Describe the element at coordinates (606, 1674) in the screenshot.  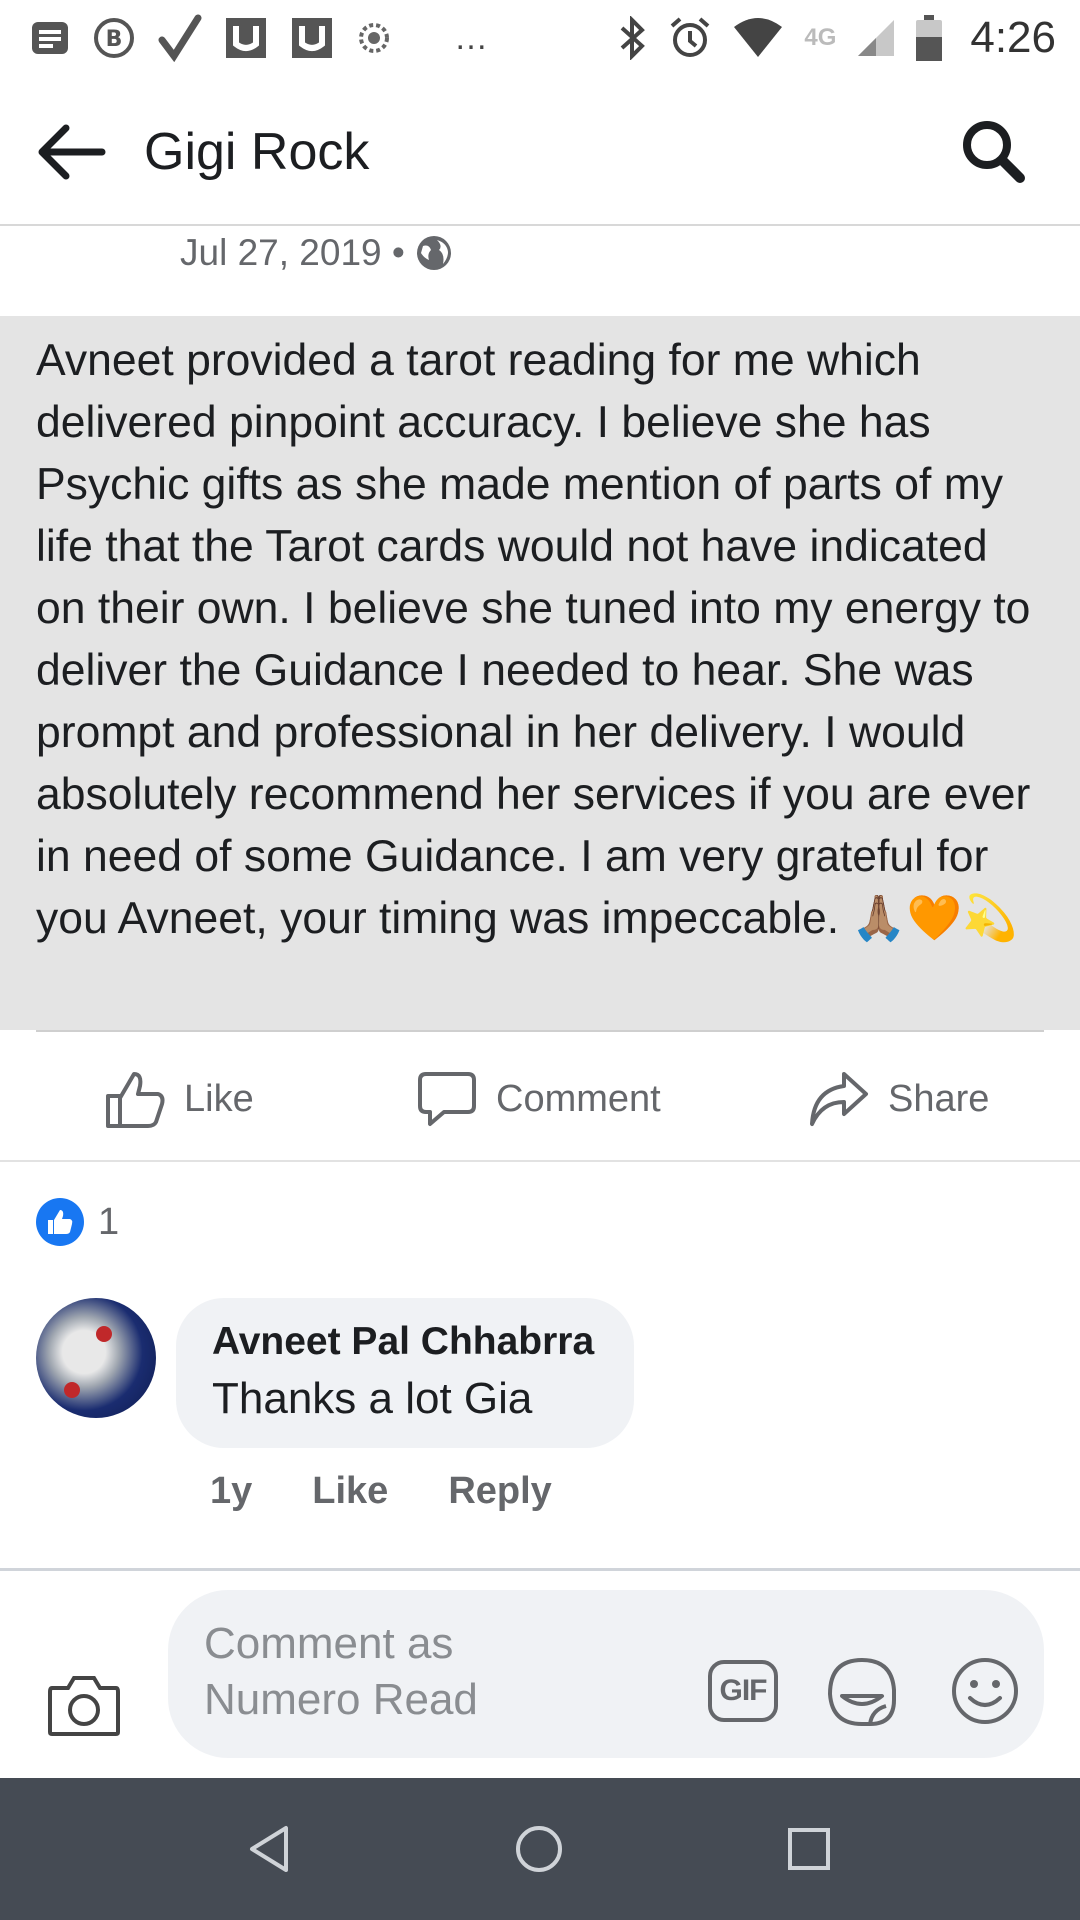
I see `comment-input: Comment as Numero Read GIF` at that location.